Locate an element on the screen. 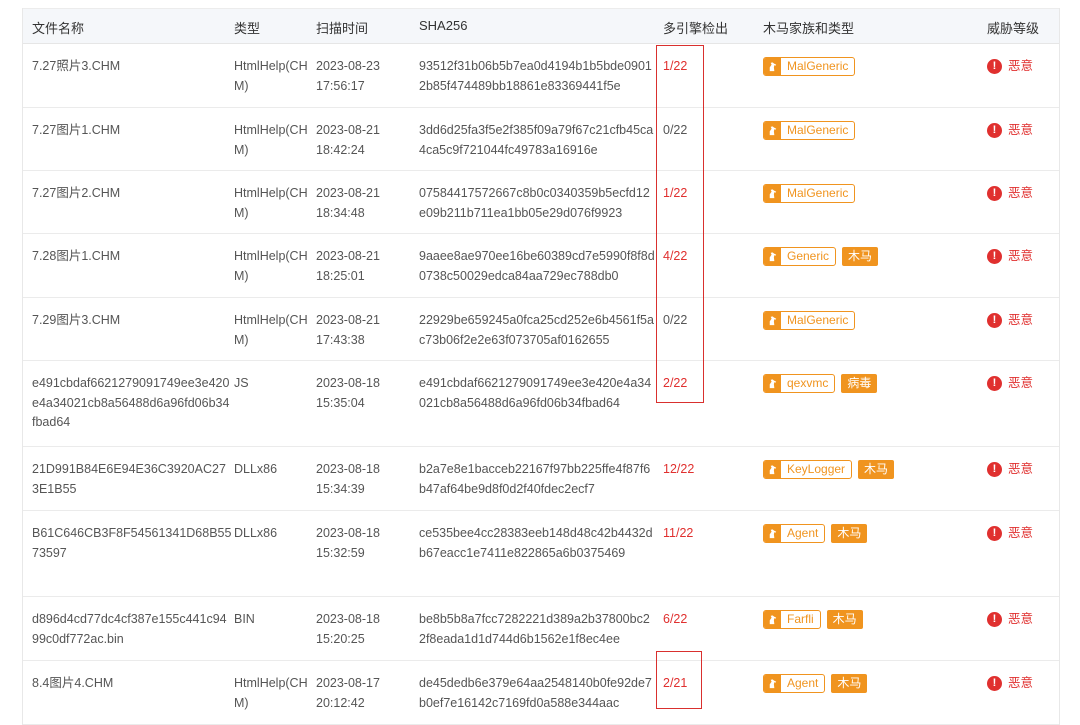  col-header-threat: 威胁等级 is located at coordinates (1013, 27).